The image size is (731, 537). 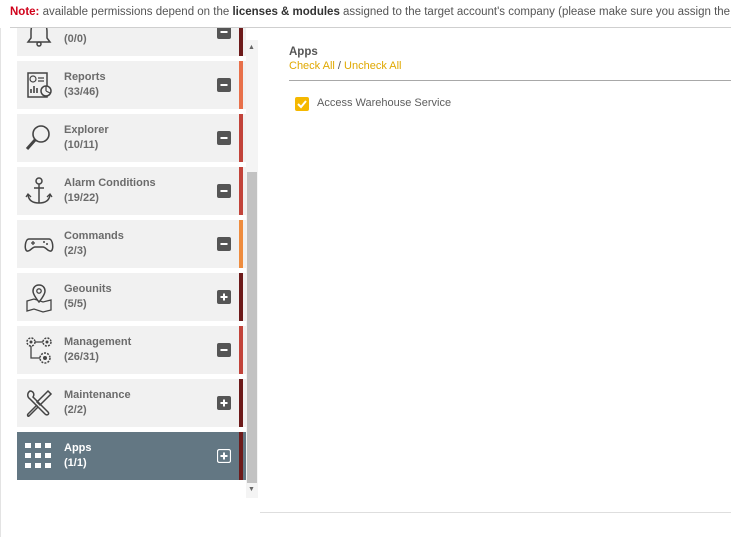 I want to click on anchor-icon, so click(x=39, y=191).